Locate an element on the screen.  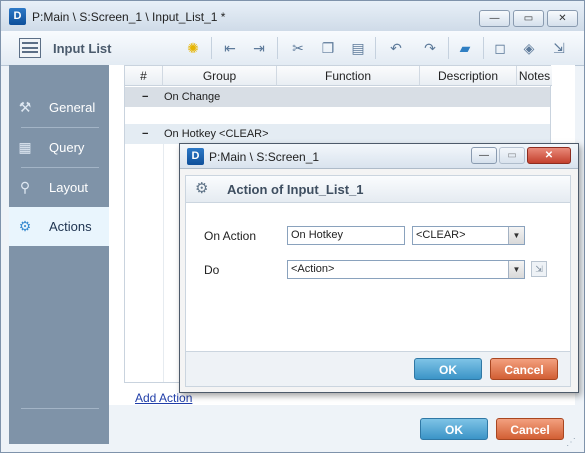
dialog-maximize-button: ▭ is located at coordinates (512, 155).